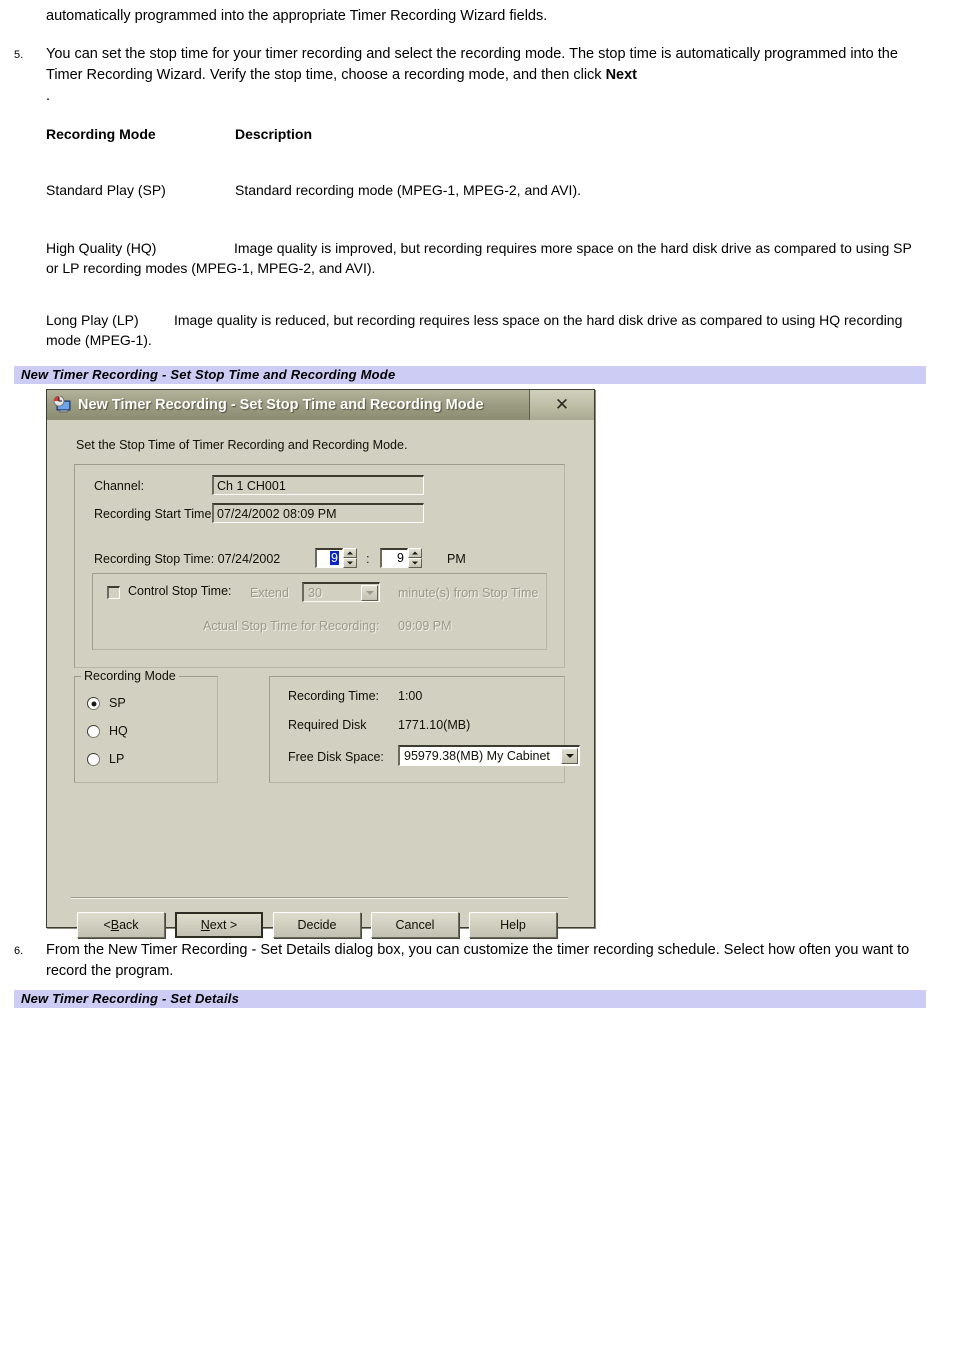 This screenshot has height=1351, width=954. Describe the element at coordinates (456, 559) in the screenshot. I see `stop-meridiem: PM` at that location.